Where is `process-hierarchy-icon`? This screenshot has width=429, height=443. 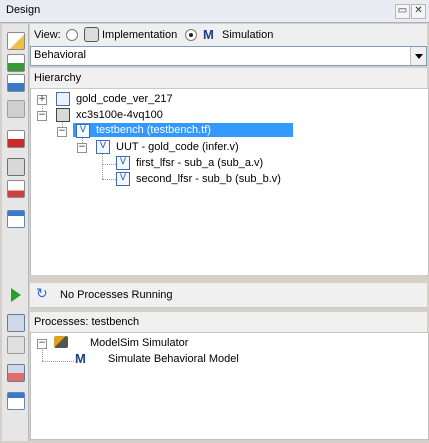 process-hierarchy-icon is located at coordinates (16, 323).